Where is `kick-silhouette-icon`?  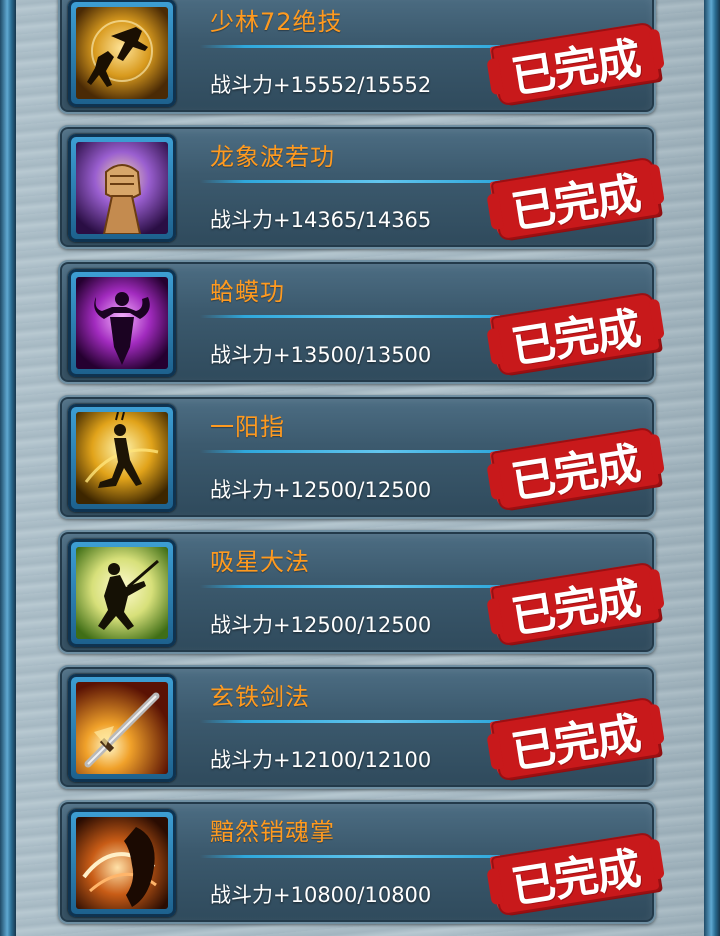 kick-silhouette-icon is located at coordinates (122, 53).